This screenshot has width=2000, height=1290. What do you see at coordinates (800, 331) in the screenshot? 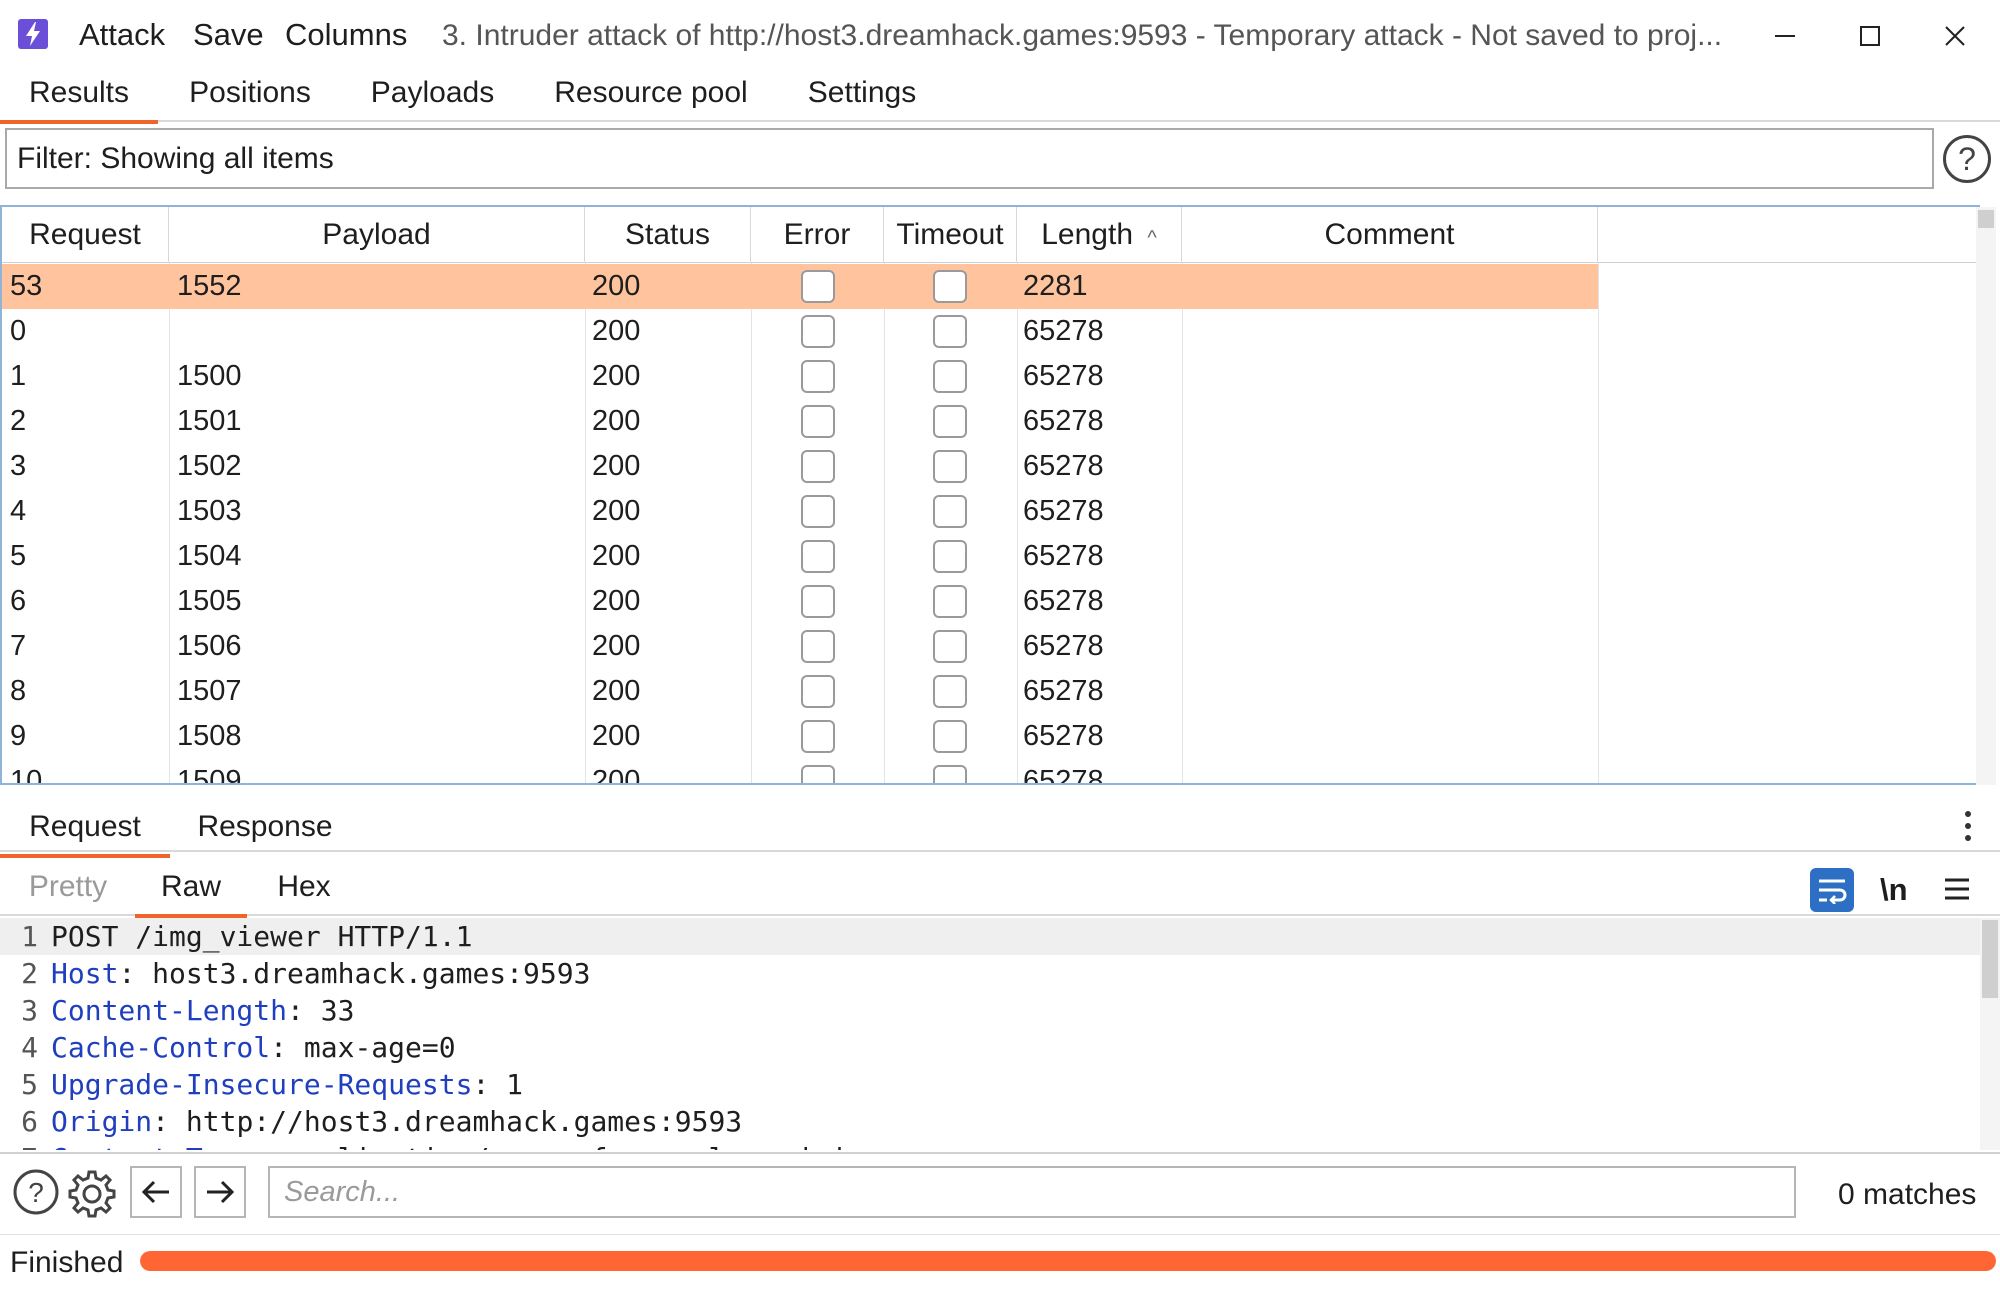
I see `table-row: 0 200 65278` at bounding box center [800, 331].